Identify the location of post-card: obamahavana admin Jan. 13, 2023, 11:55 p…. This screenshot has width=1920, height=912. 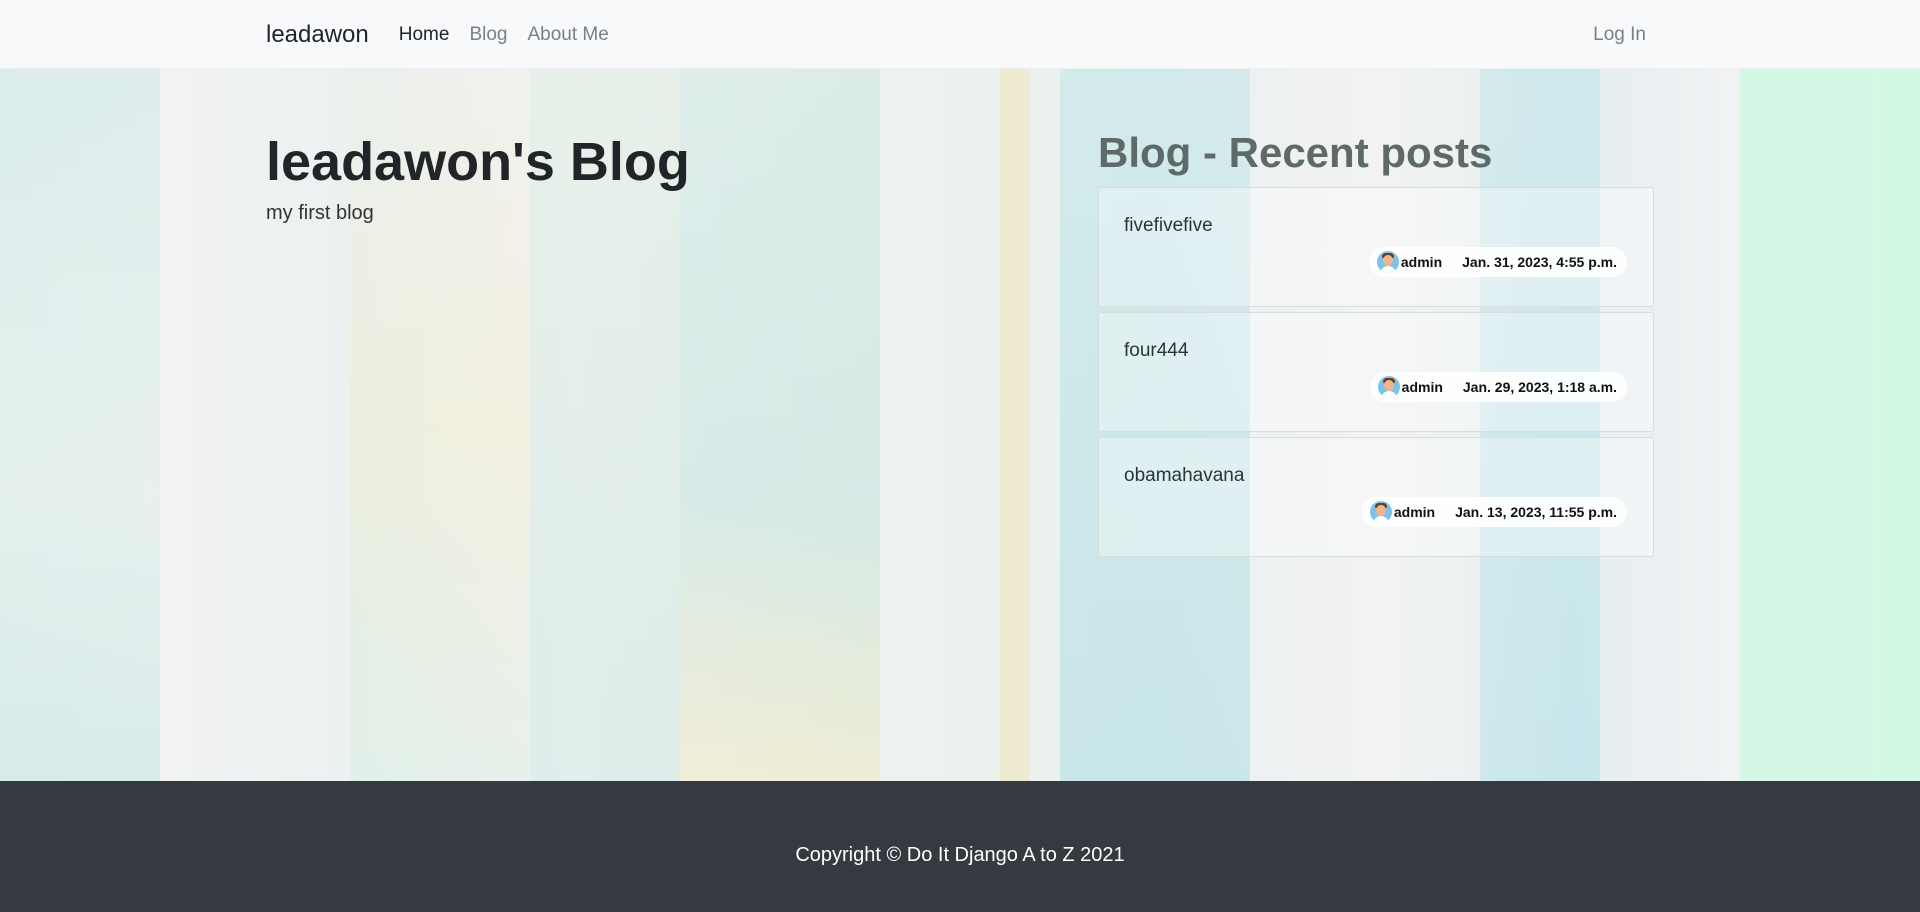
(1376, 497).